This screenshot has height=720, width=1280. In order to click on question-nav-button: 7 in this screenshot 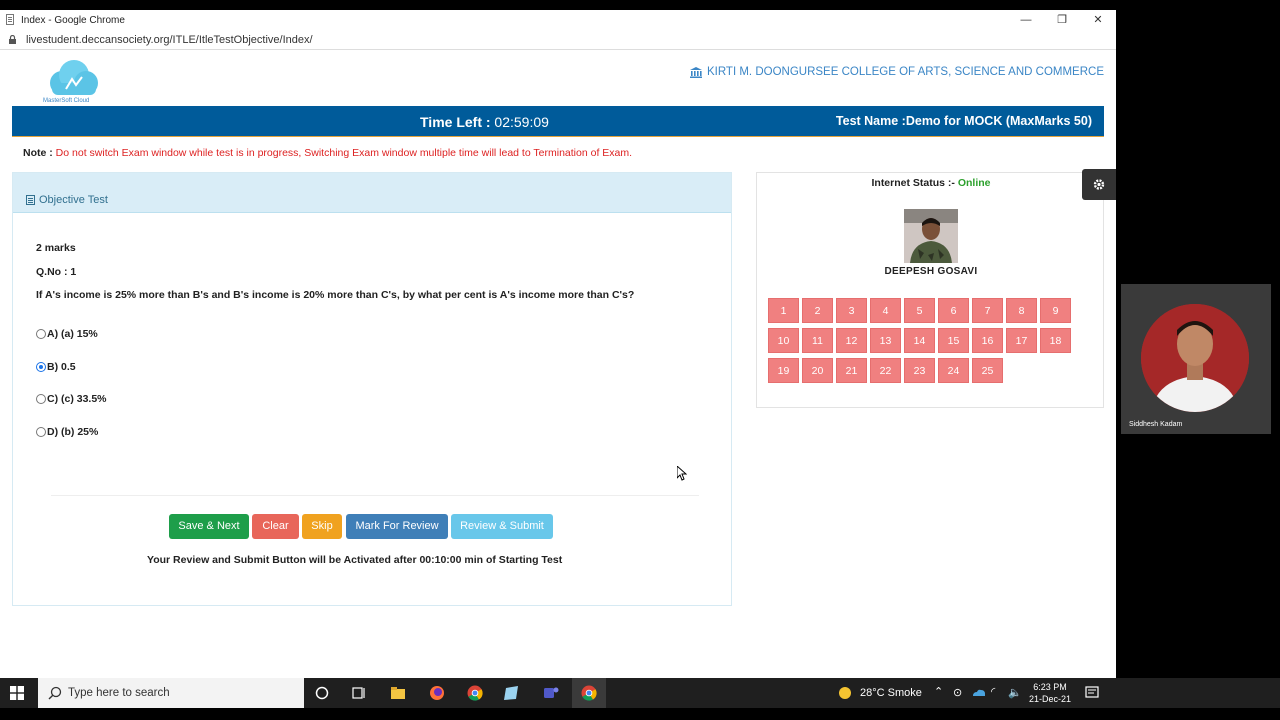, I will do `click(987, 310)`.